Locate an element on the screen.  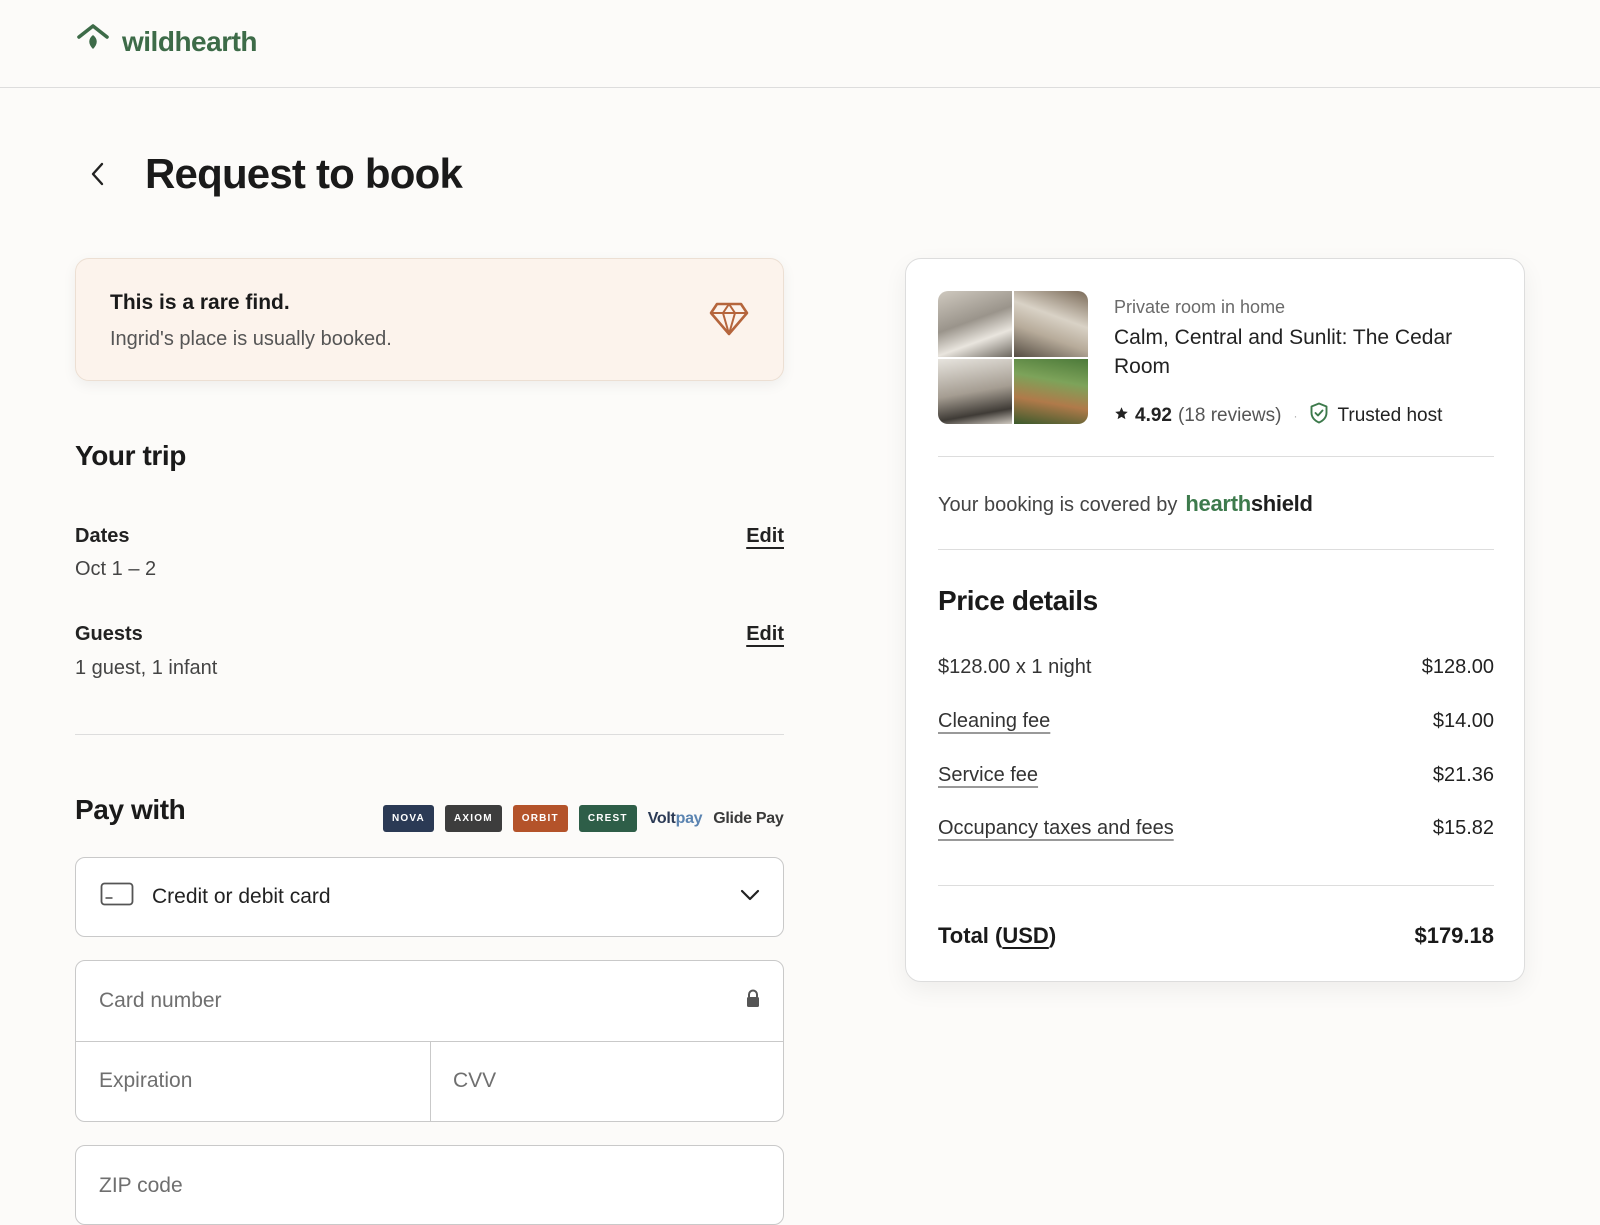
hearthshield-logo: hearthshield is located at coordinates (1249, 504).